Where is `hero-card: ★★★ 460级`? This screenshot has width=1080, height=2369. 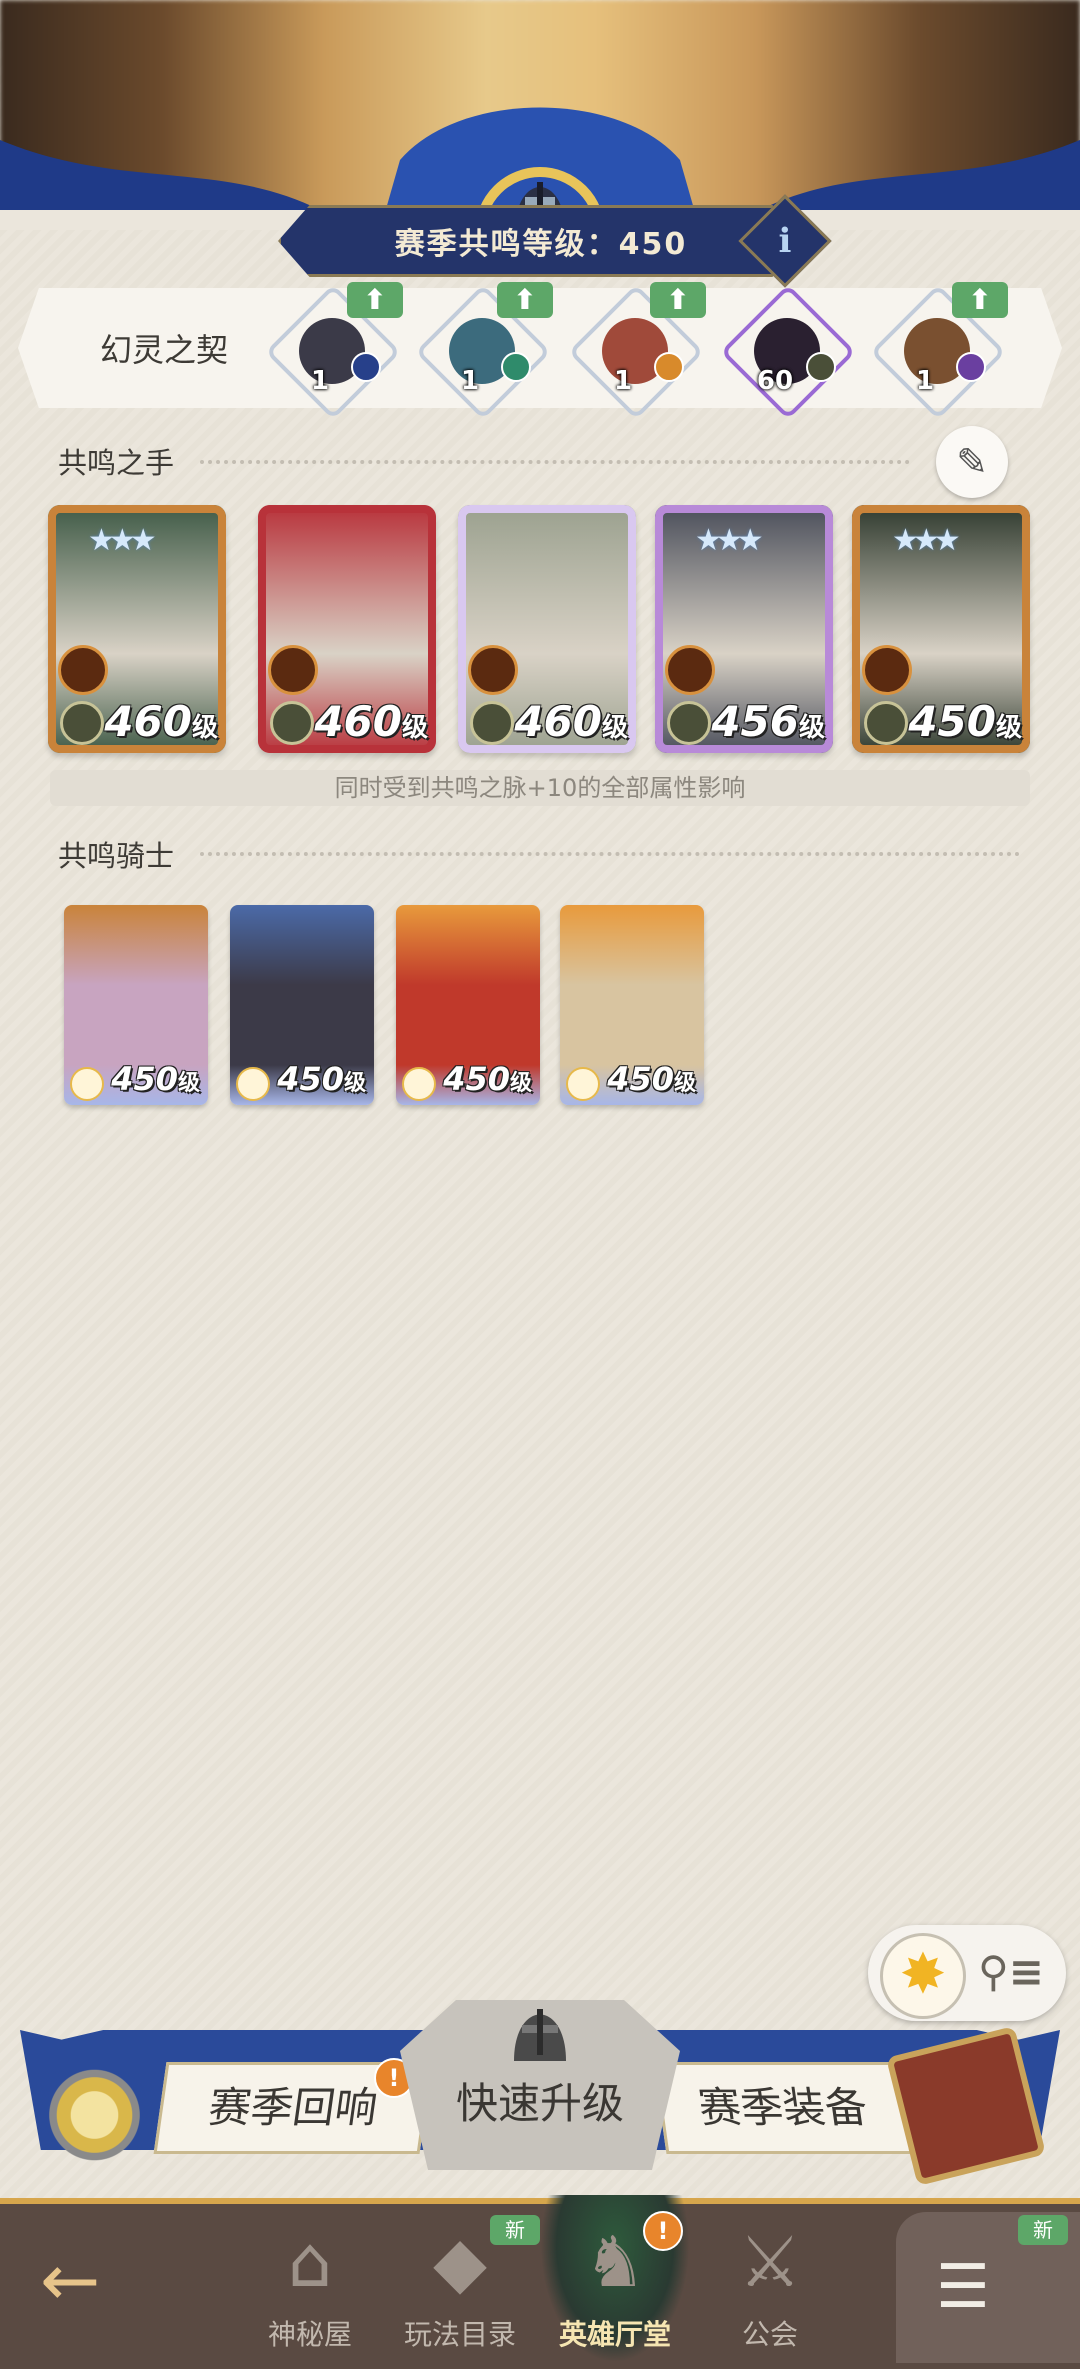
hero-card: ★★★ 460级 is located at coordinates (137, 629).